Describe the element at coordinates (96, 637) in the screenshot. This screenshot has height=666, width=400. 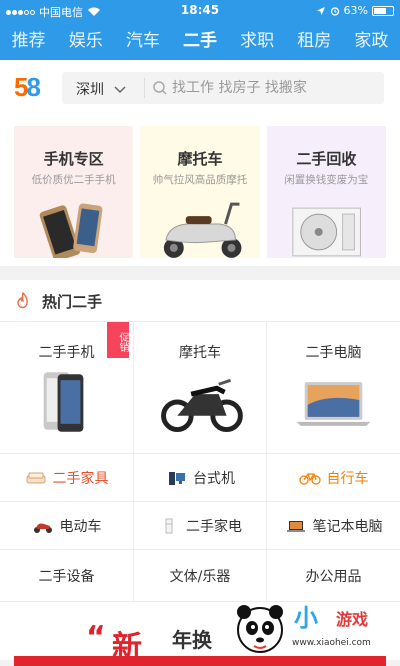
I see `banner-quote: “` at that location.